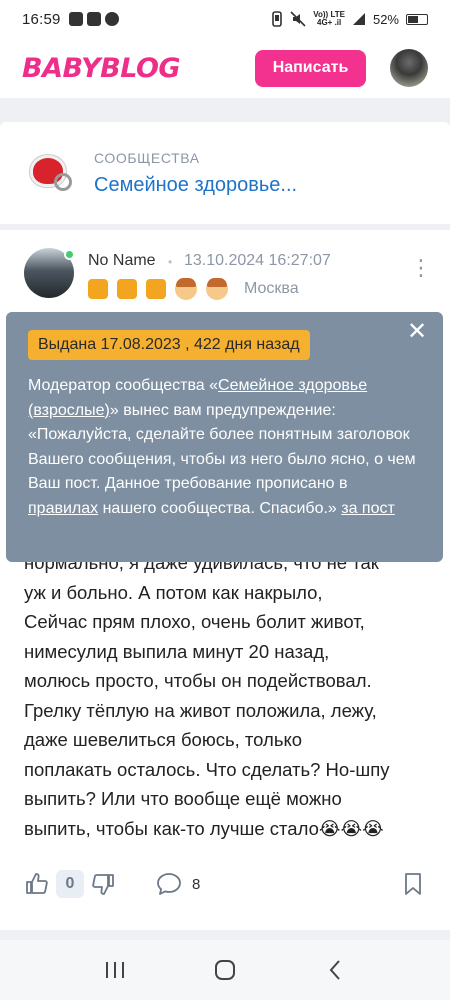  Describe the element at coordinates (41, 19) in the screenshot. I see `status-time: 16:59` at that location.